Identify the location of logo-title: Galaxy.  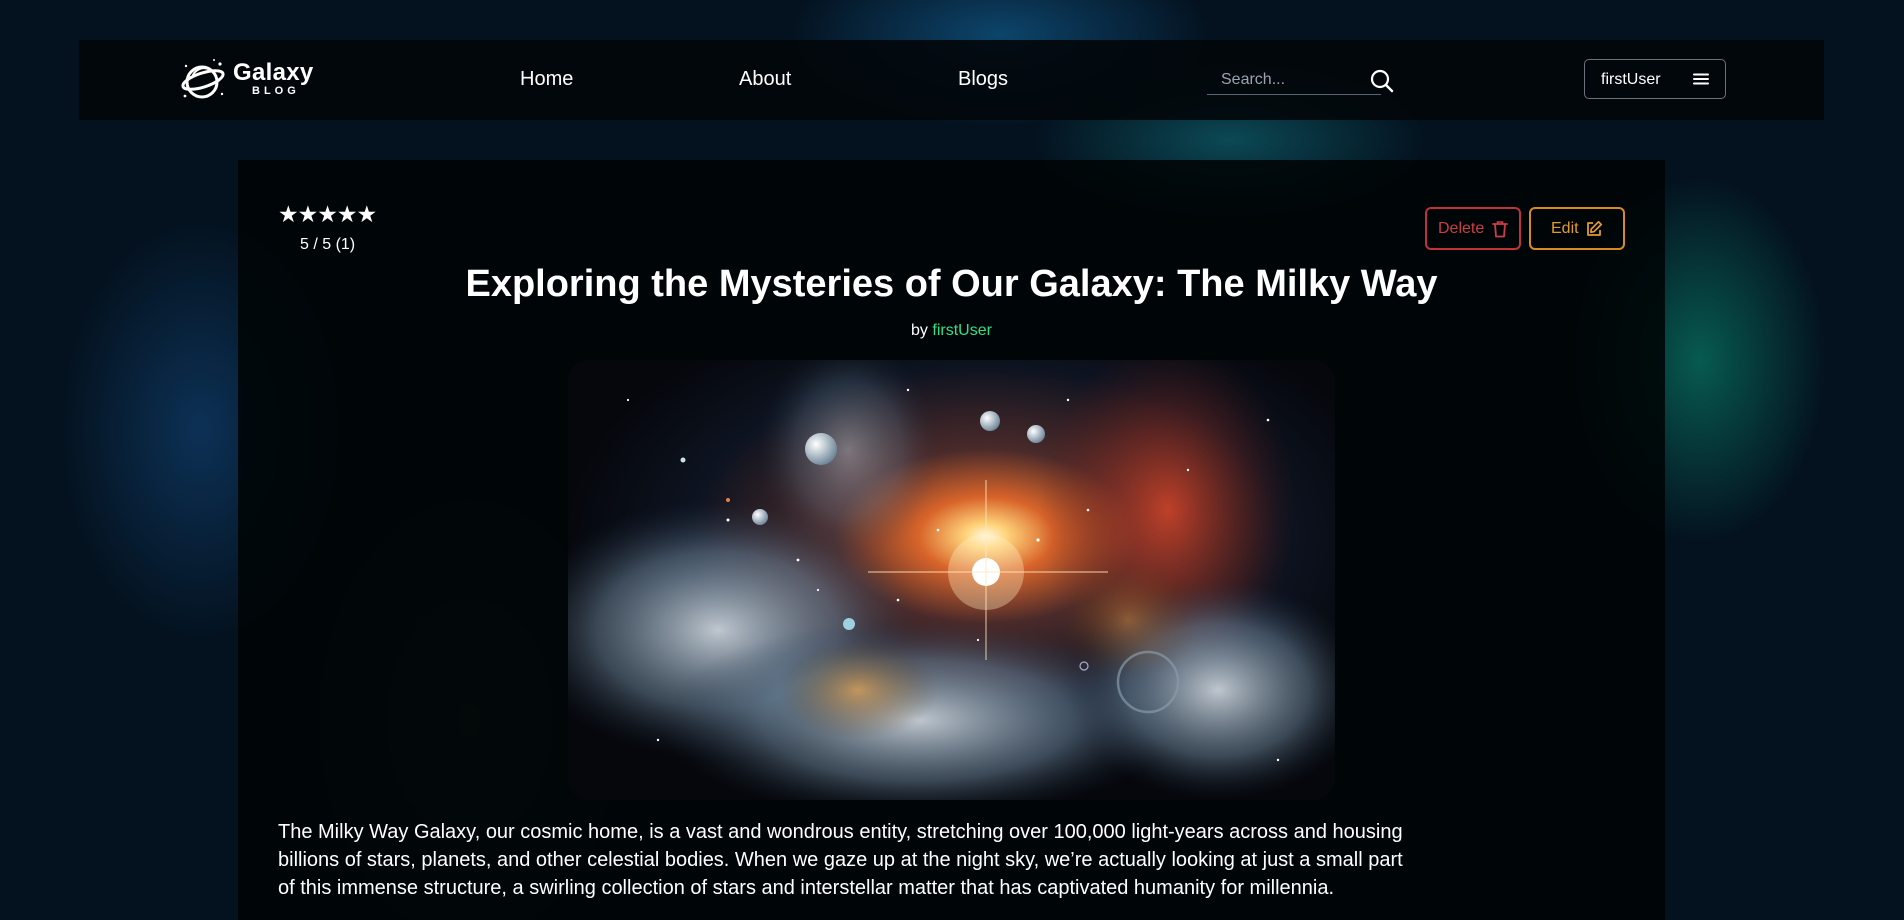
(273, 72).